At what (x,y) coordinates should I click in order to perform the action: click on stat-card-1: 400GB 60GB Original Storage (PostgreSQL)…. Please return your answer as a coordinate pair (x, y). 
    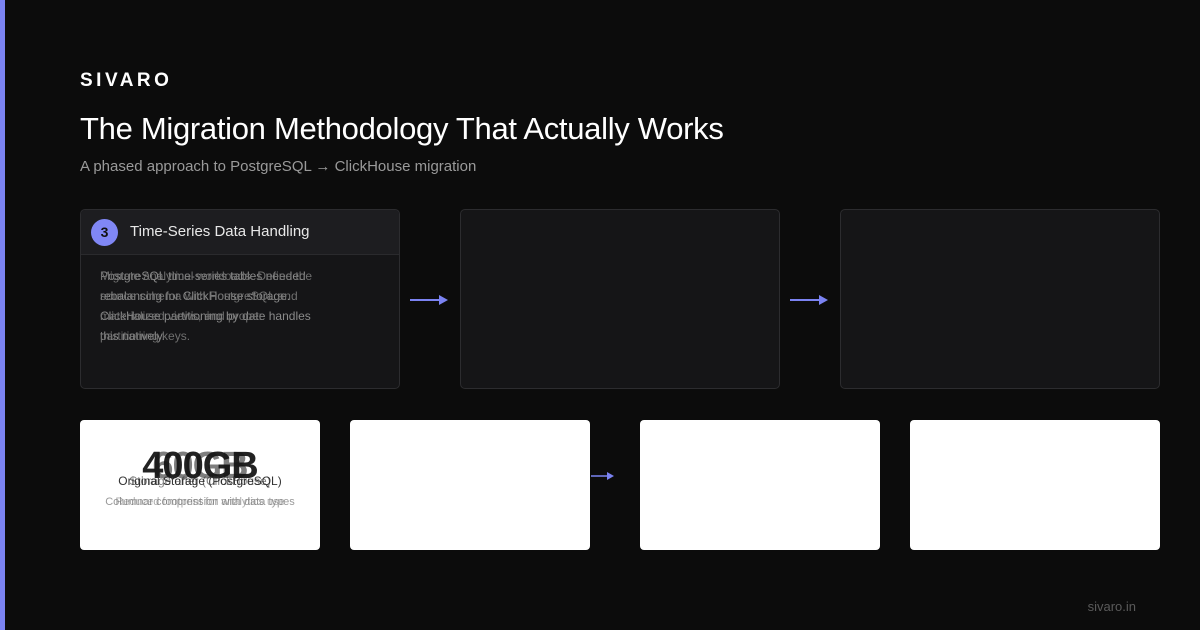
    Looking at the image, I should click on (200, 485).